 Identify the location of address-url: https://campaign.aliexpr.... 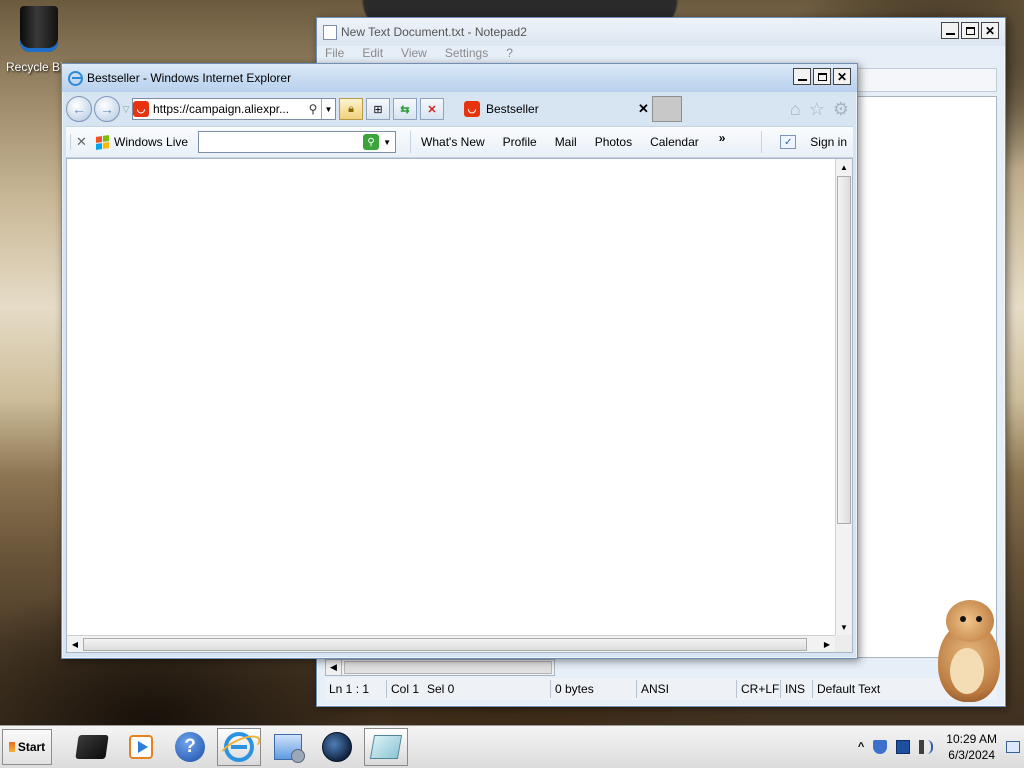
(227, 109).